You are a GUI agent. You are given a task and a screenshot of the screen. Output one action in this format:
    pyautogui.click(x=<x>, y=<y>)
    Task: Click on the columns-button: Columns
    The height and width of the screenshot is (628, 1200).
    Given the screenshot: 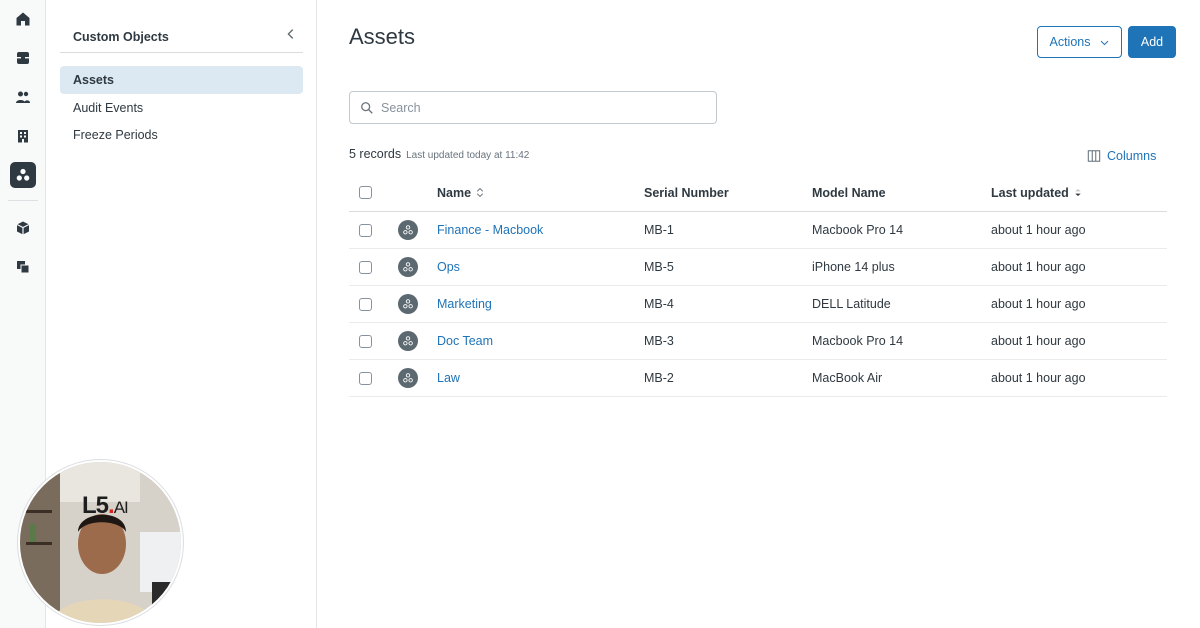 What is the action you would take?
    pyautogui.click(x=1121, y=156)
    